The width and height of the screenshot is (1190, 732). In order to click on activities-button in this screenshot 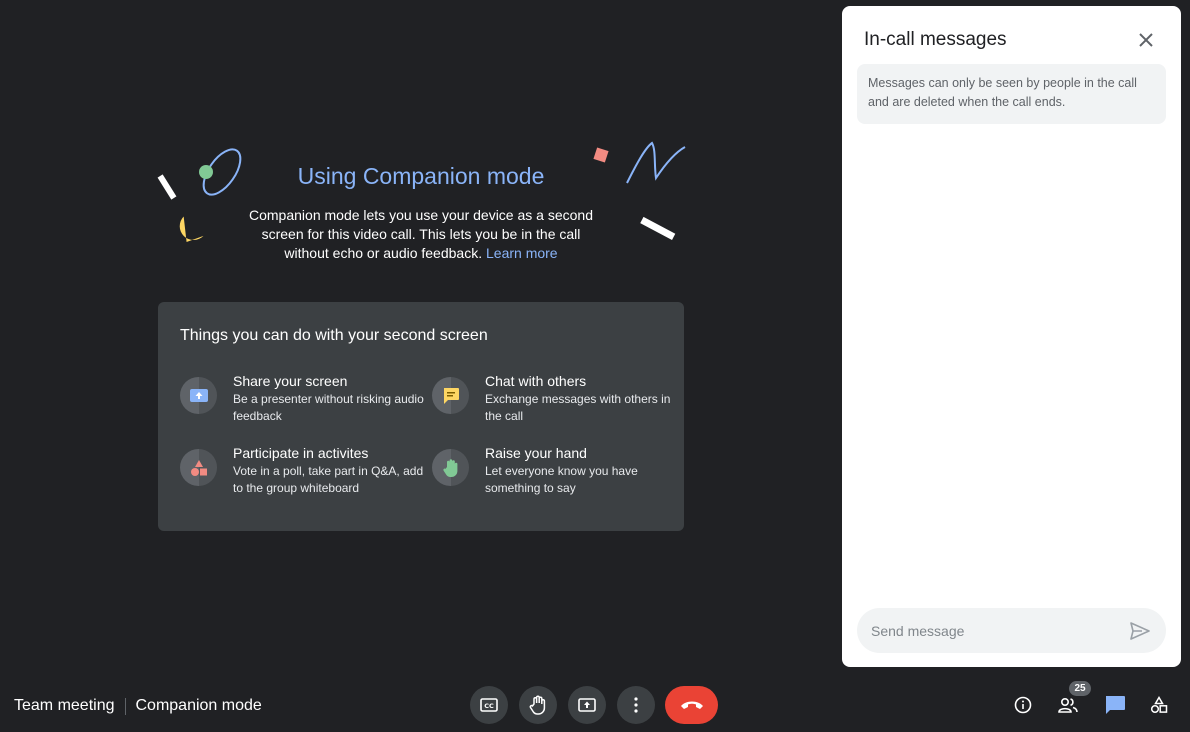, I will do `click(1159, 705)`.